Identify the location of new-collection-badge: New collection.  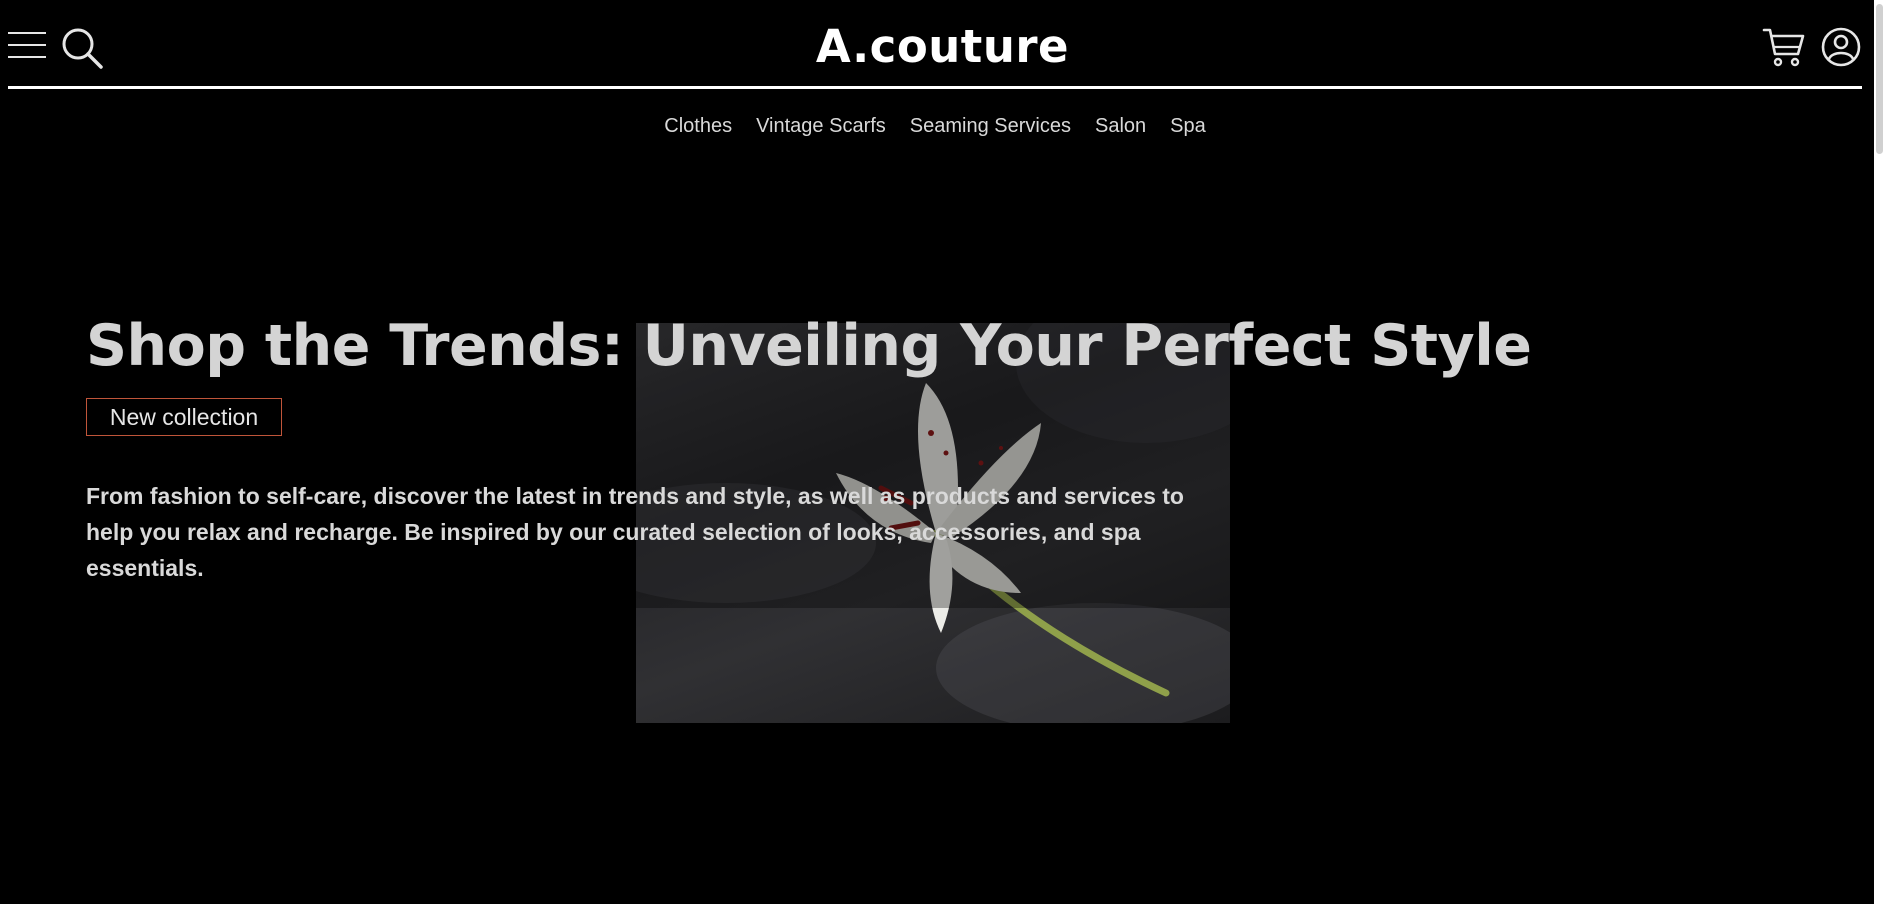
(184, 417).